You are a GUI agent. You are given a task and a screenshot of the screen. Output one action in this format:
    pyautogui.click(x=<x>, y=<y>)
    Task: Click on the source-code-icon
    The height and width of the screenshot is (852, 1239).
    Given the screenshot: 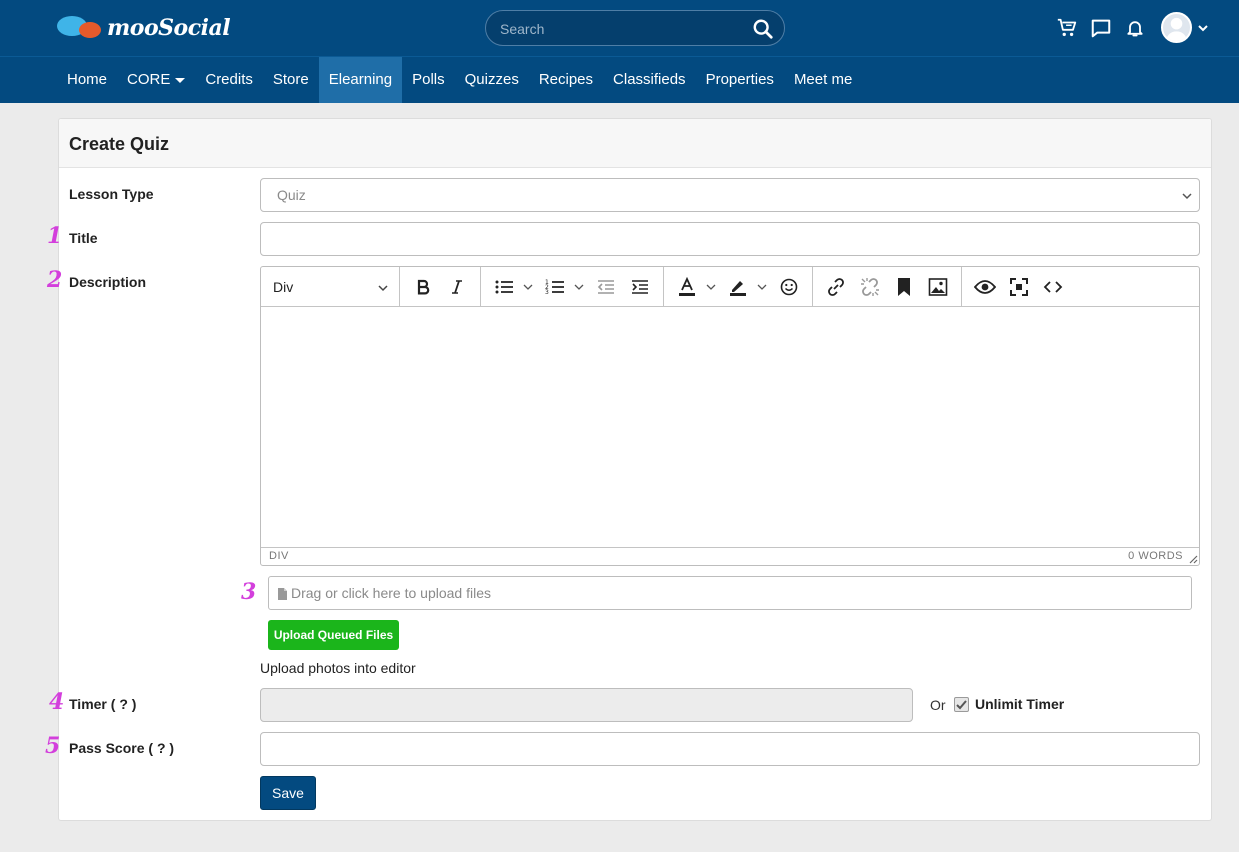 What is the action you would take?
    pyautogui.click(x=1053, y=287)
    